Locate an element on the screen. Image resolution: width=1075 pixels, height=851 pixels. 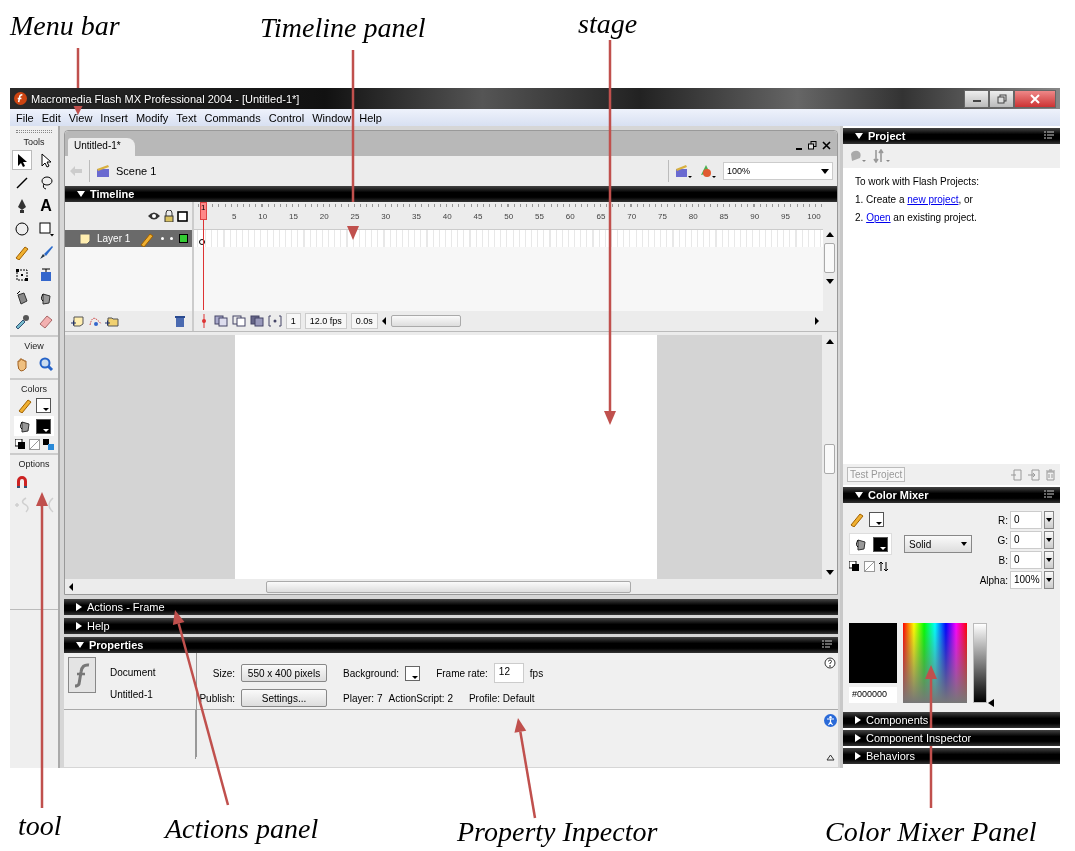
layer-row: Layer 1 is located at coordinates (128, 238).